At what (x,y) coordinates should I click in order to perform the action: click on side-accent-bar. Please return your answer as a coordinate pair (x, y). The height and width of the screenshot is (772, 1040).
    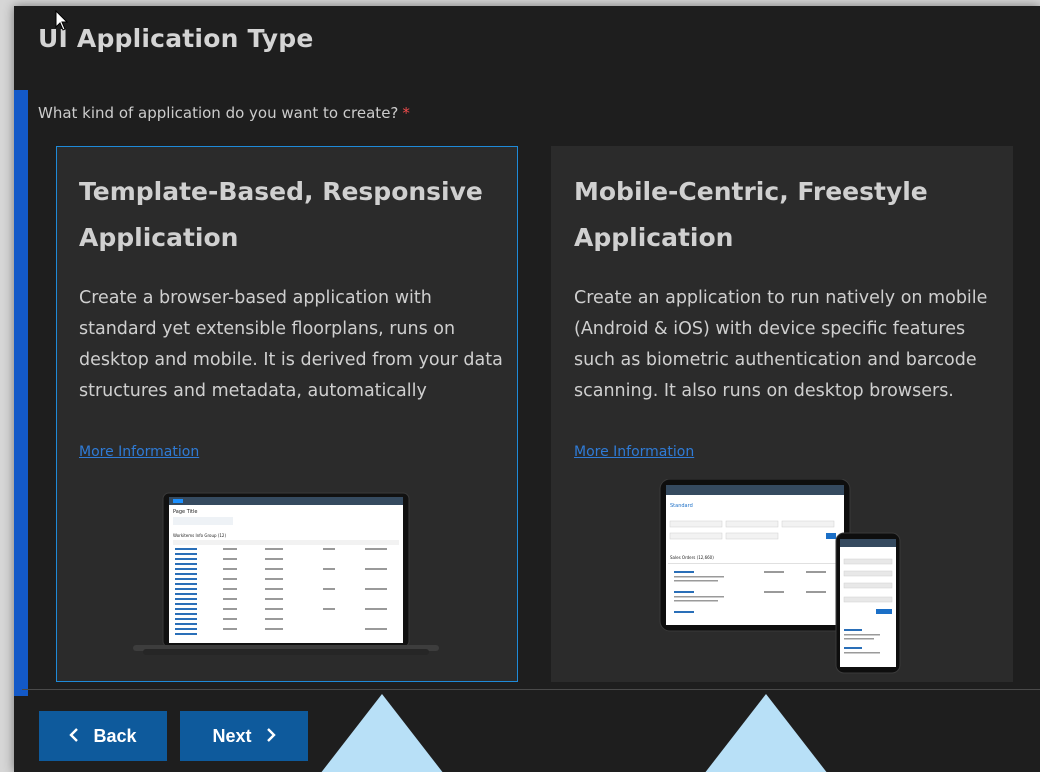
    Looking at the image, I should click on (21, 393).